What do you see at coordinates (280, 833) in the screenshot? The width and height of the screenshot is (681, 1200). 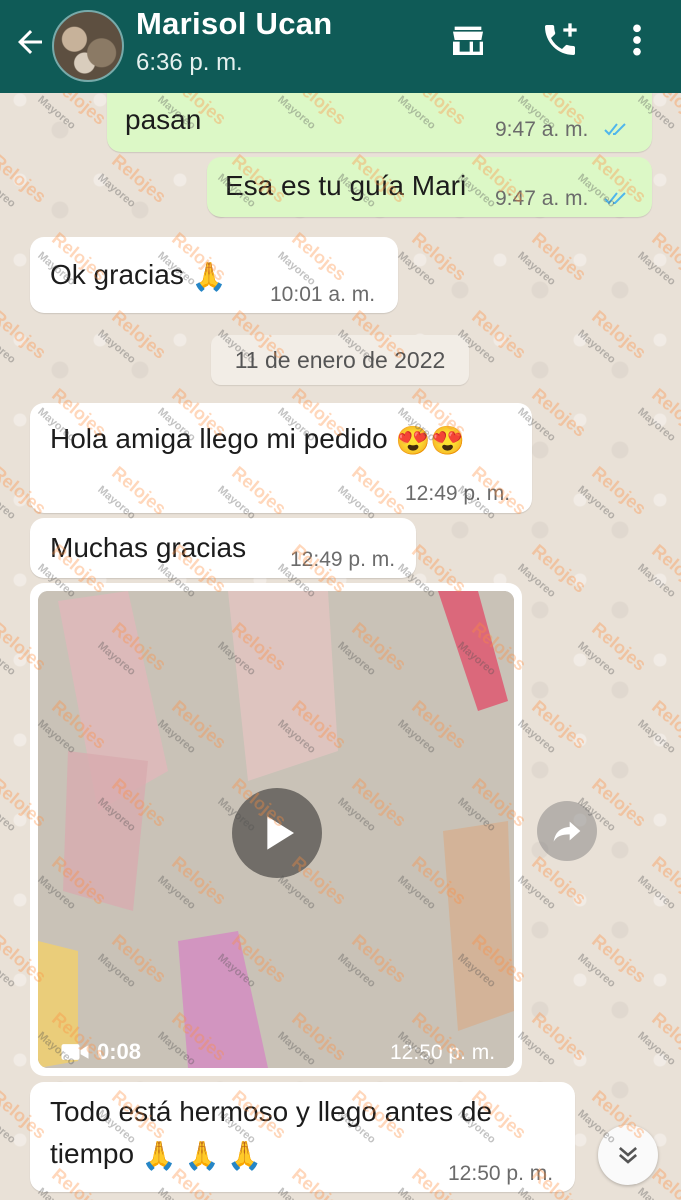 I see `play-icon` at bounding box center [280, 833].